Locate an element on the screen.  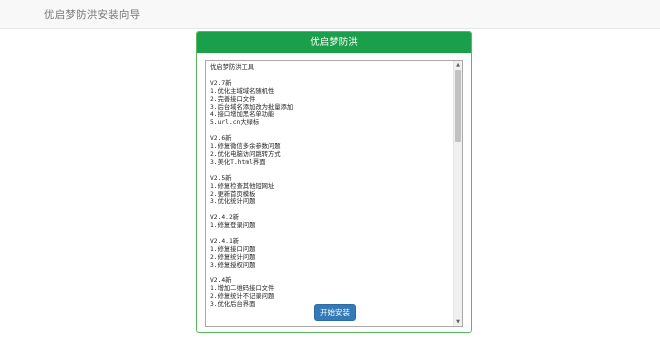
changelog-line: V2.4.2新 is located at coordinates (225, 218).